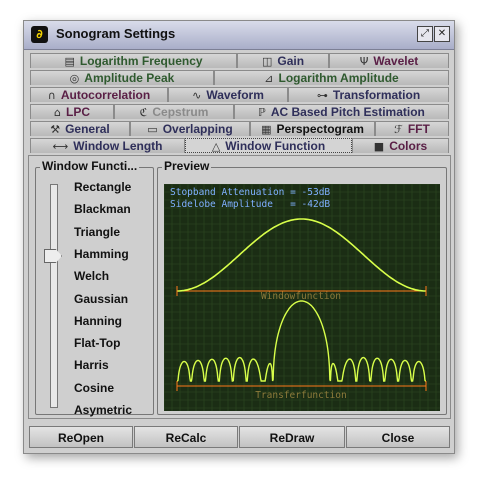 The image size is (478, 480). I want to click on tab-ac-based-pitch-estimation: ℙ AC Based Pitch Estimation, so click(341, 111).